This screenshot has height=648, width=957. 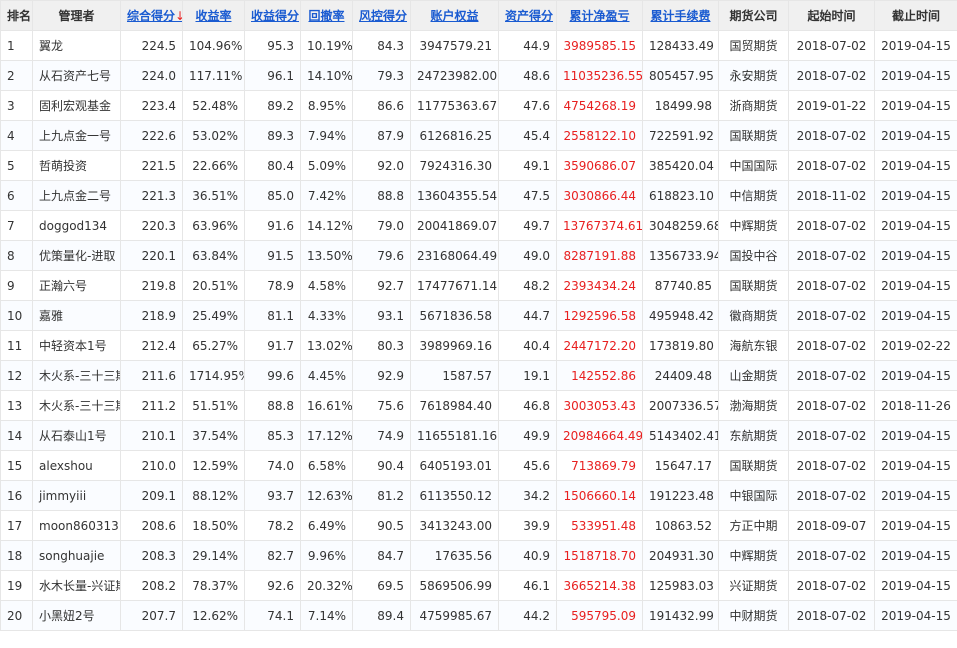 What do you see at coordinates (680, 525) in the screenshot?
I see `cell-fees: 10863.52` at bounding box center [680, 525].